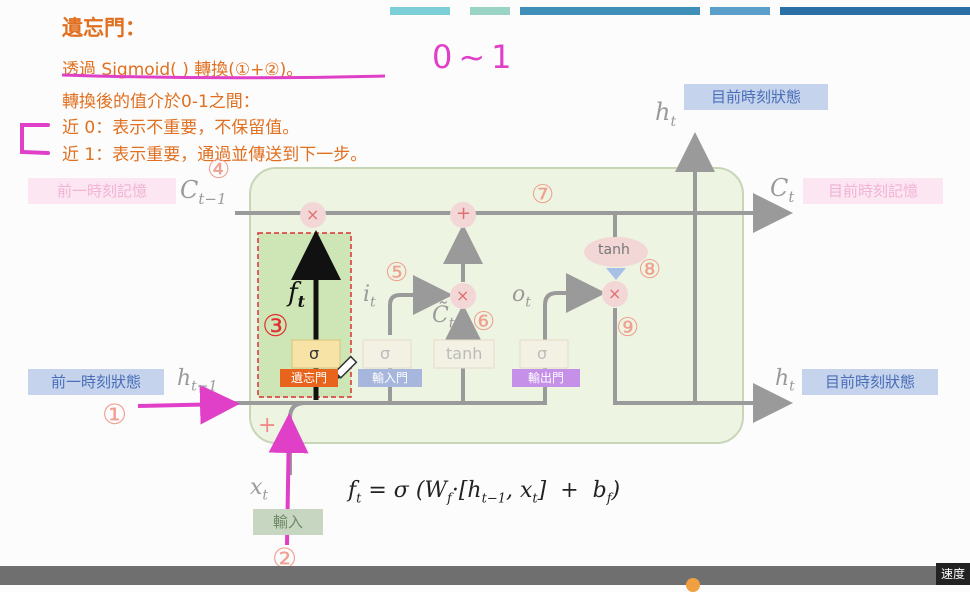  Describe the element at coordinates (390, 378) in the screenshot. I see `input-gate-tag: 輸入門` at that location.